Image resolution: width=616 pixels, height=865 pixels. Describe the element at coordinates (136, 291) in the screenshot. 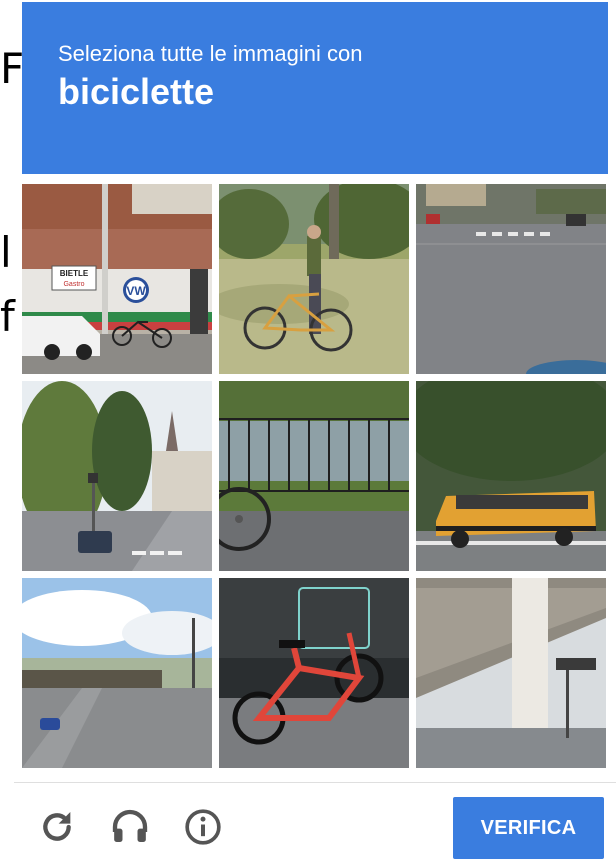

I see `svg-text: VW` at that location.